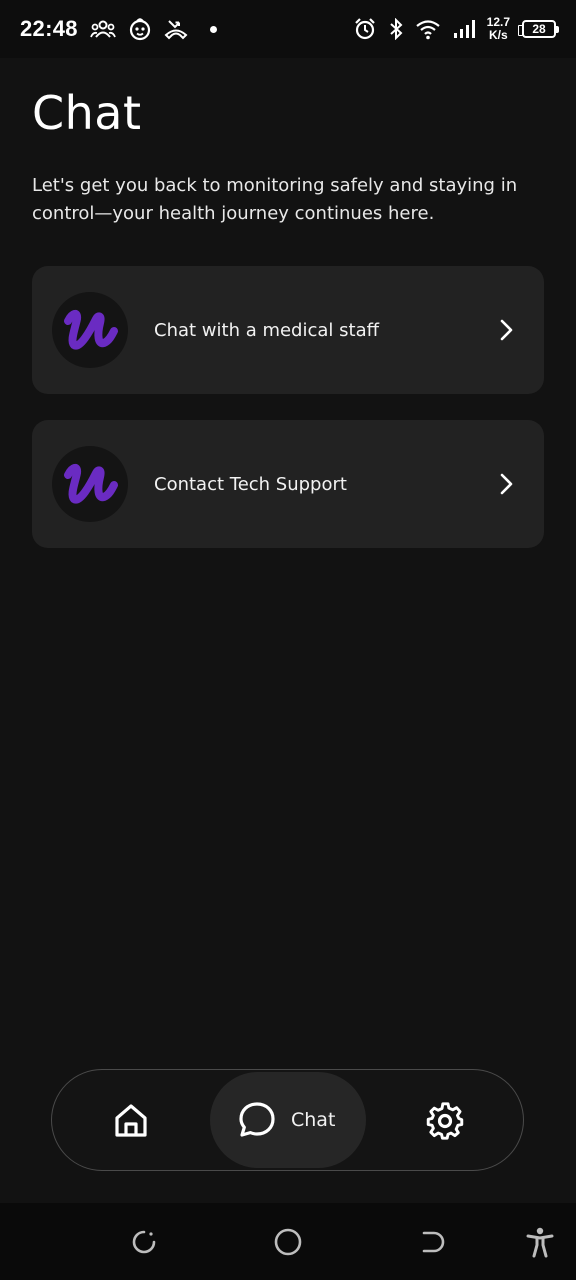 The height and width of the screenshot is (1280, 576). I want to click on wifi-icon, so click(428, 29).